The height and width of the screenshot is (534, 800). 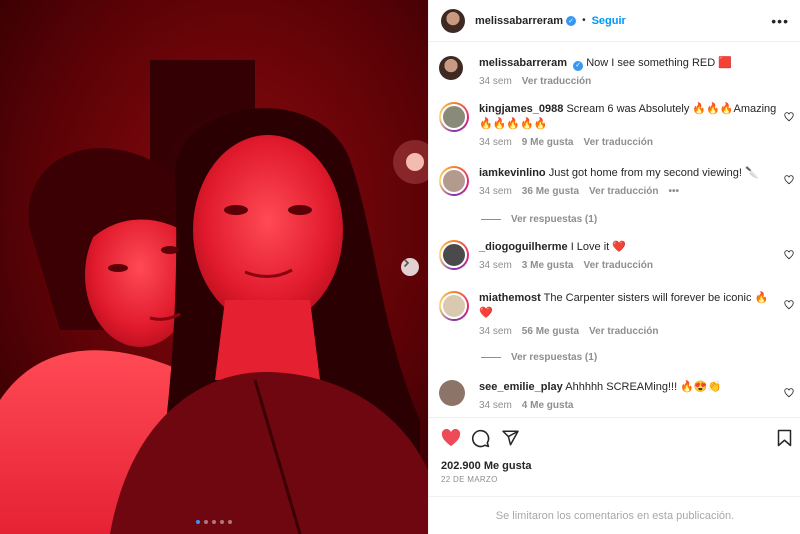 What do you see at coordinates (550, 331) in the screenshot?
I see `comment-likes: 56 Me gusta` at bounding box center [550, 331].